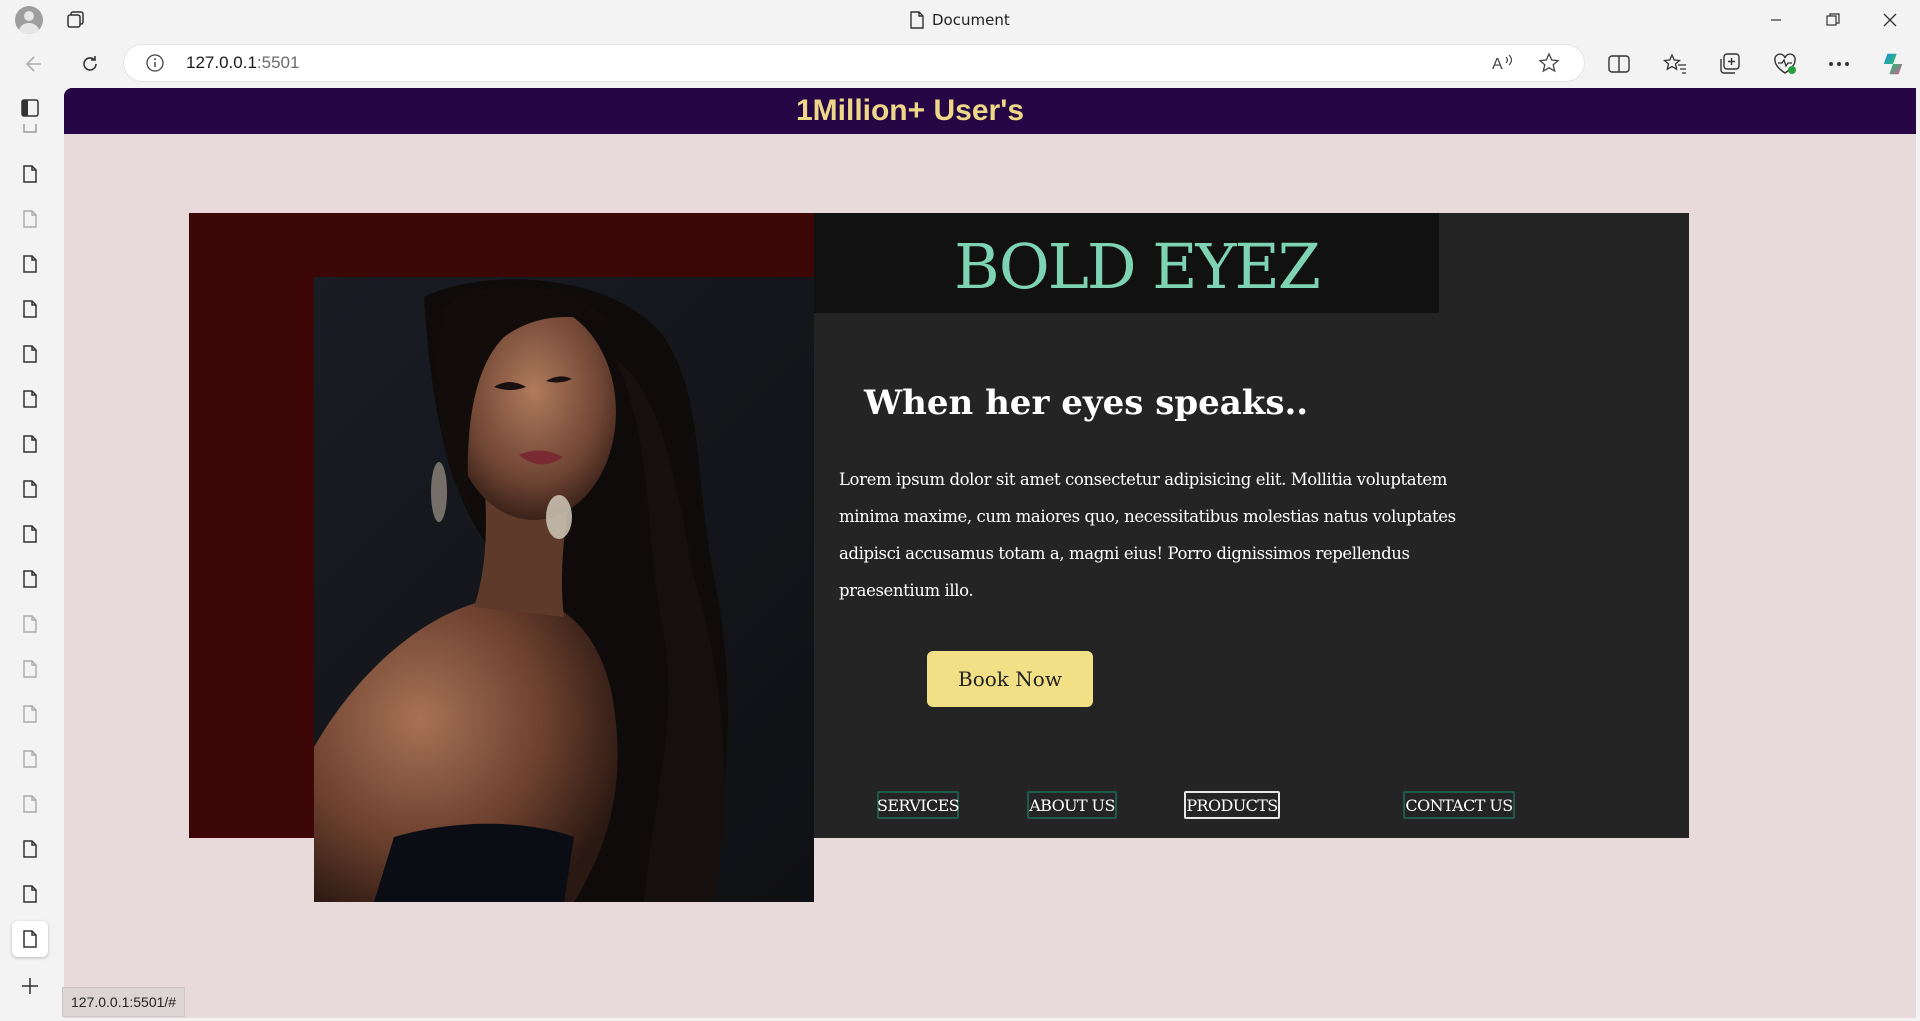 This screenshot has width=1920, height=1021. Describe the element at coordinates (1785, 64) in the screenshot. I see `browser-essentials-icon` at that location.